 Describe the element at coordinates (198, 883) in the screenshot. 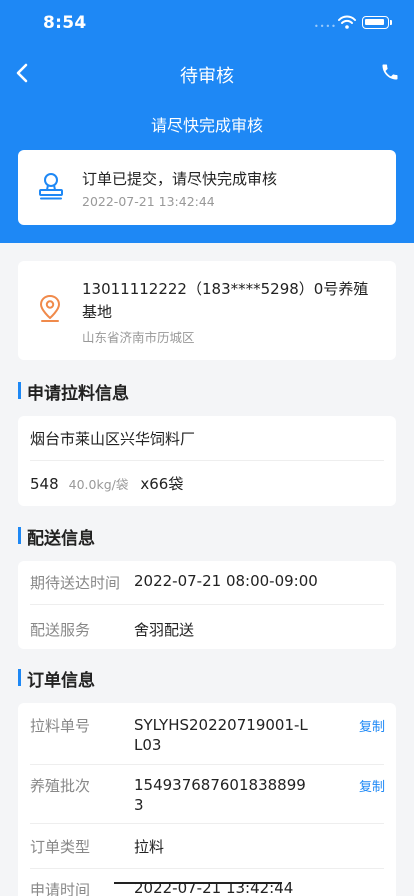

I see `home-indicator` at that location.